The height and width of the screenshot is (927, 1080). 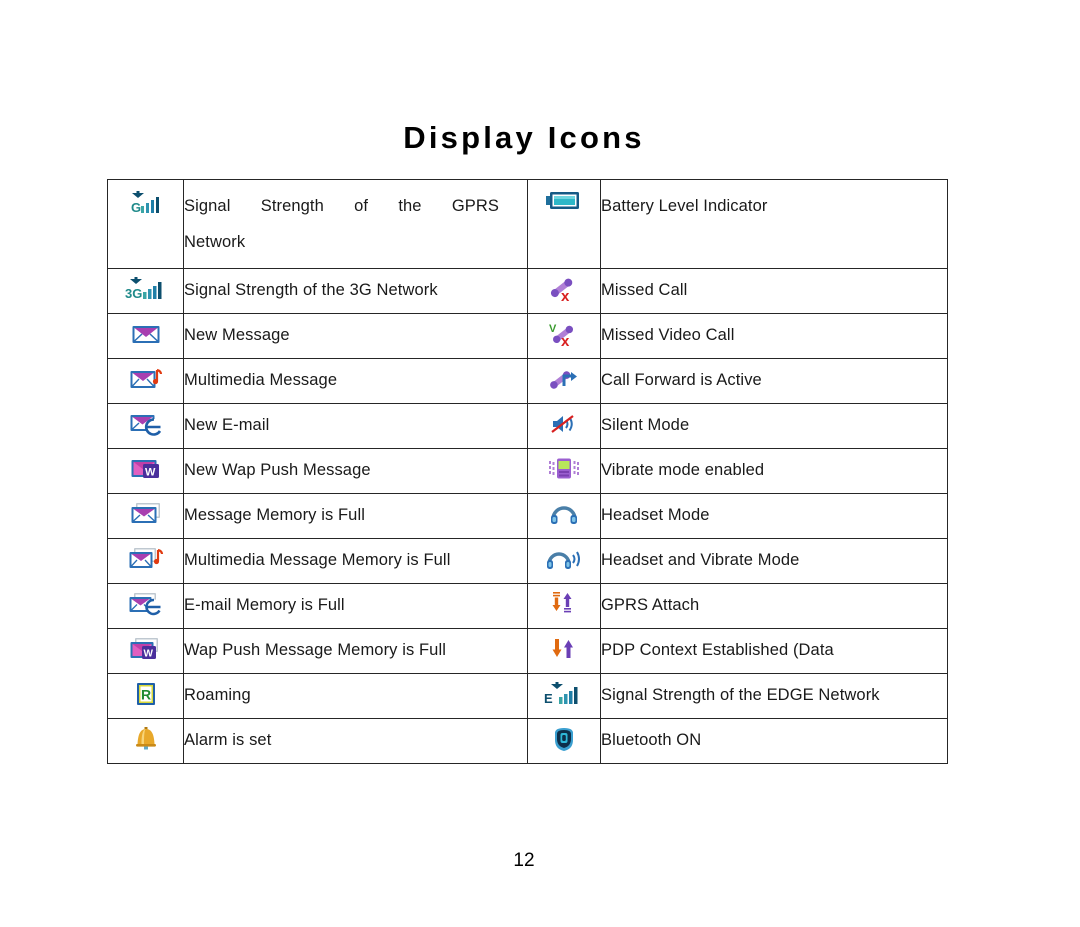 I want to click on icon-cell-signal-strength-3g-icon: 3G, so click(x=145, y=291).